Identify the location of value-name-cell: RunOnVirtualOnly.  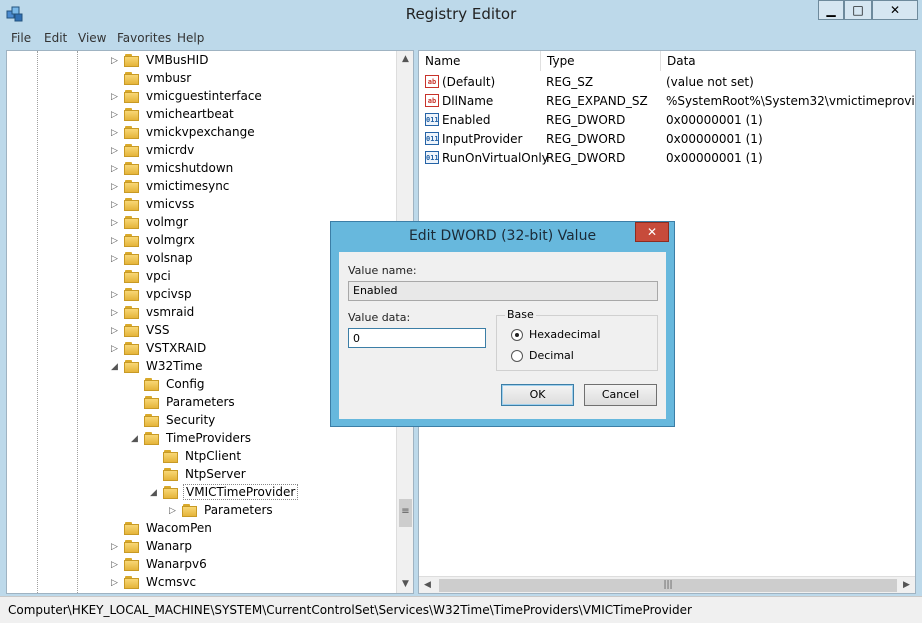
(495, 158).